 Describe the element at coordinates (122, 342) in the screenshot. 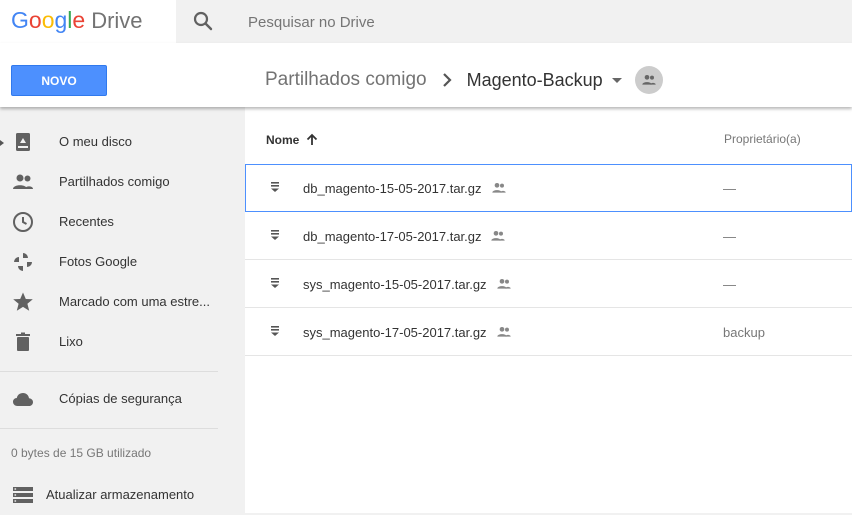

I see `sidebar-item-trash: Lixo` at that location.